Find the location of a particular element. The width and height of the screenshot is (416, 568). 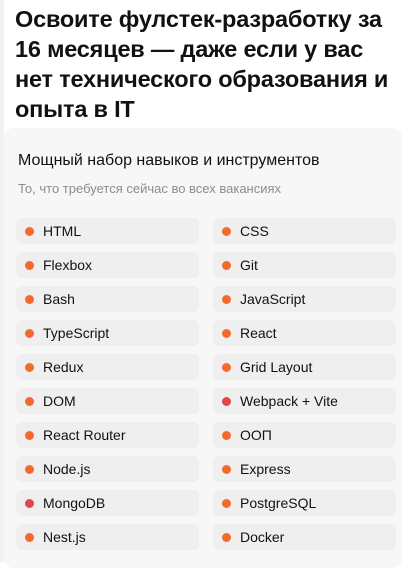

skill-label: React is located at coordinates (258, 333).